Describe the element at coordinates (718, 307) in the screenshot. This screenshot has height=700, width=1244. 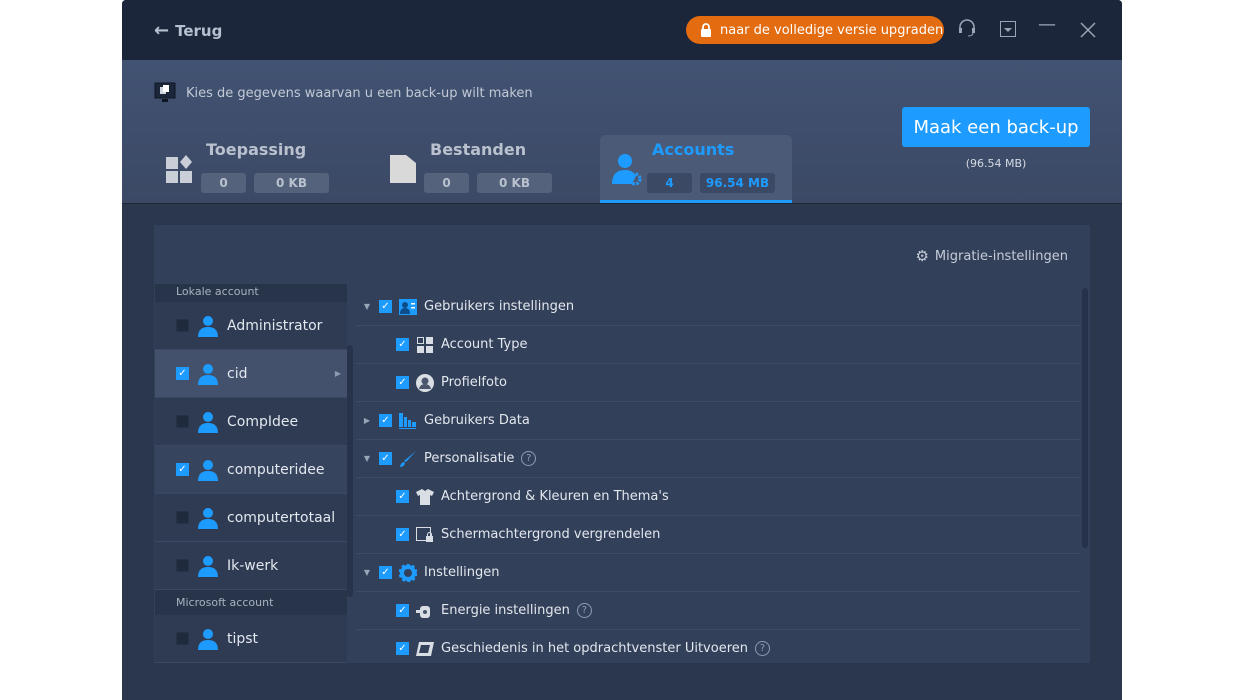
I see `tree-item: ▼ ✓ Gebruikers instellingen` at that location.